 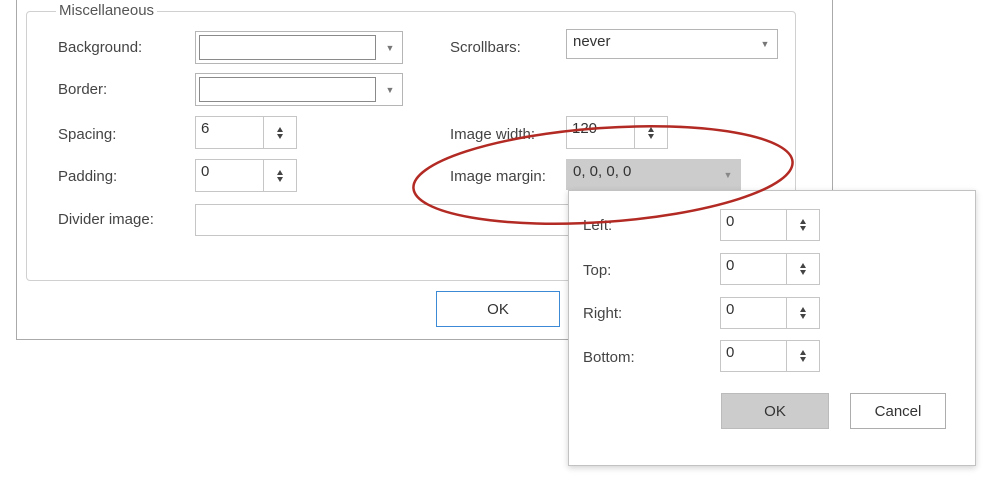 I want to click on ok-button: OK, so click(x=498, y=309).